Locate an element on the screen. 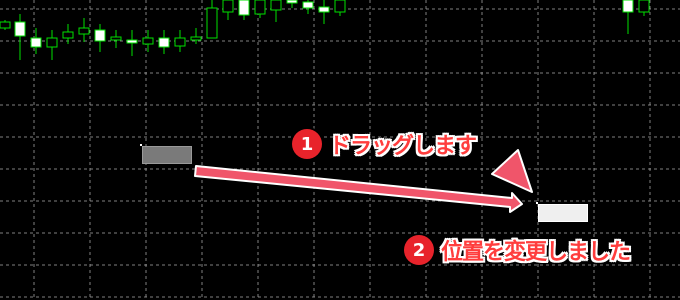 Image resolution: width=680 pixels, height=300 pixels. step-1-text: ドラッグします is located at coordinates (403, 146).